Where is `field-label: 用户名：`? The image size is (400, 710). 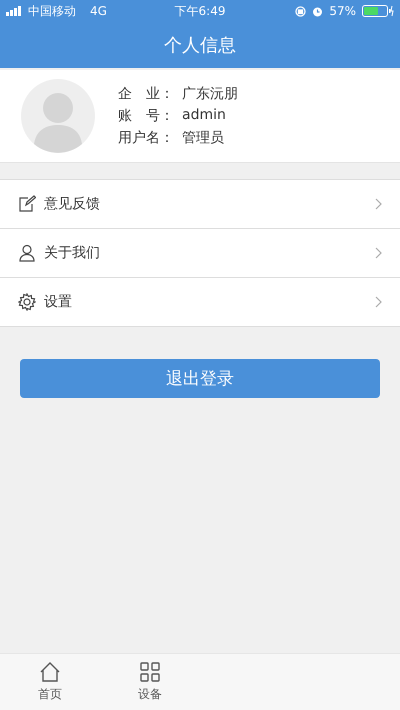
field-label: 用户名： is located at coordinates (146, 138).